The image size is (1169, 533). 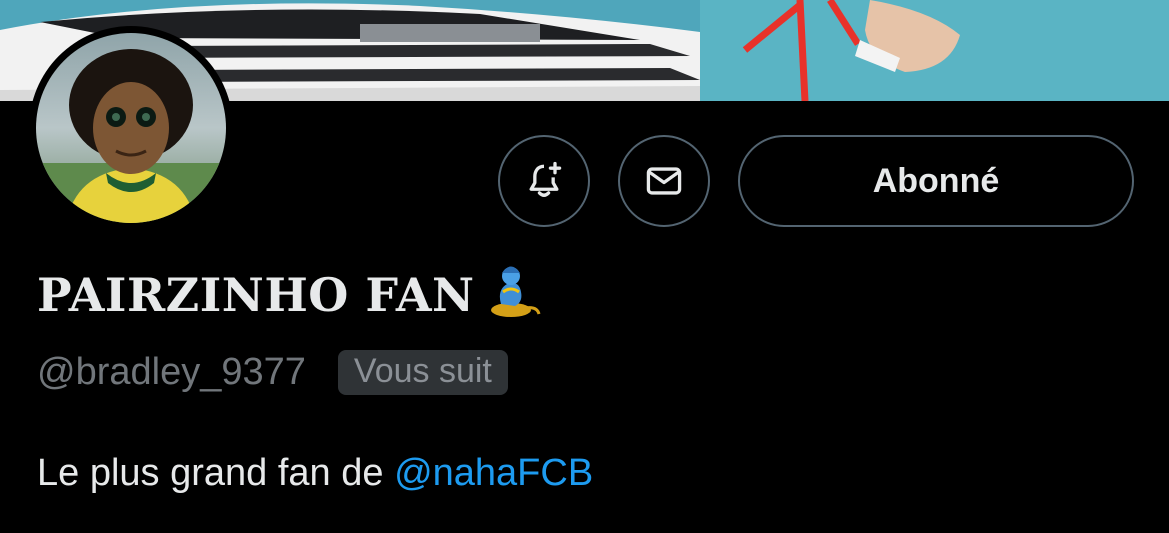 I want to click on avatar, so click(x=131, y=128).